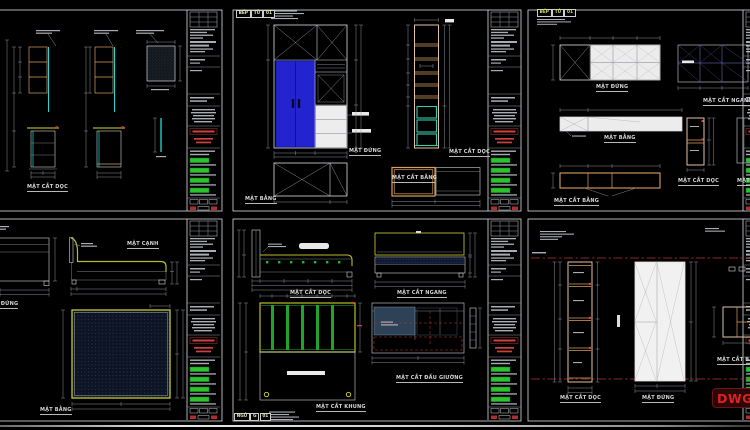 The image size is (750, 430). I want to click on view-label-section-headboard: MẶT CẮT ĐẦU GIƯỜNG, so click(429, 379).